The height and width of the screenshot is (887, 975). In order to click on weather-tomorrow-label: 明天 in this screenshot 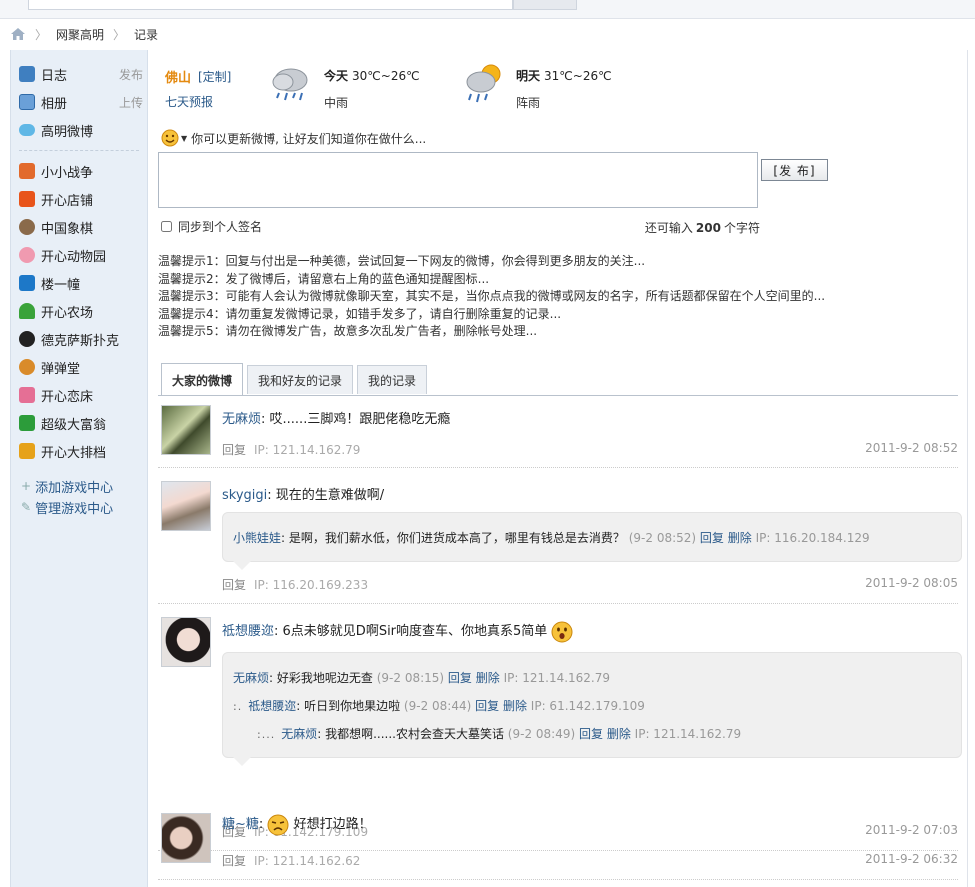, I will do `click(528, 76)`.